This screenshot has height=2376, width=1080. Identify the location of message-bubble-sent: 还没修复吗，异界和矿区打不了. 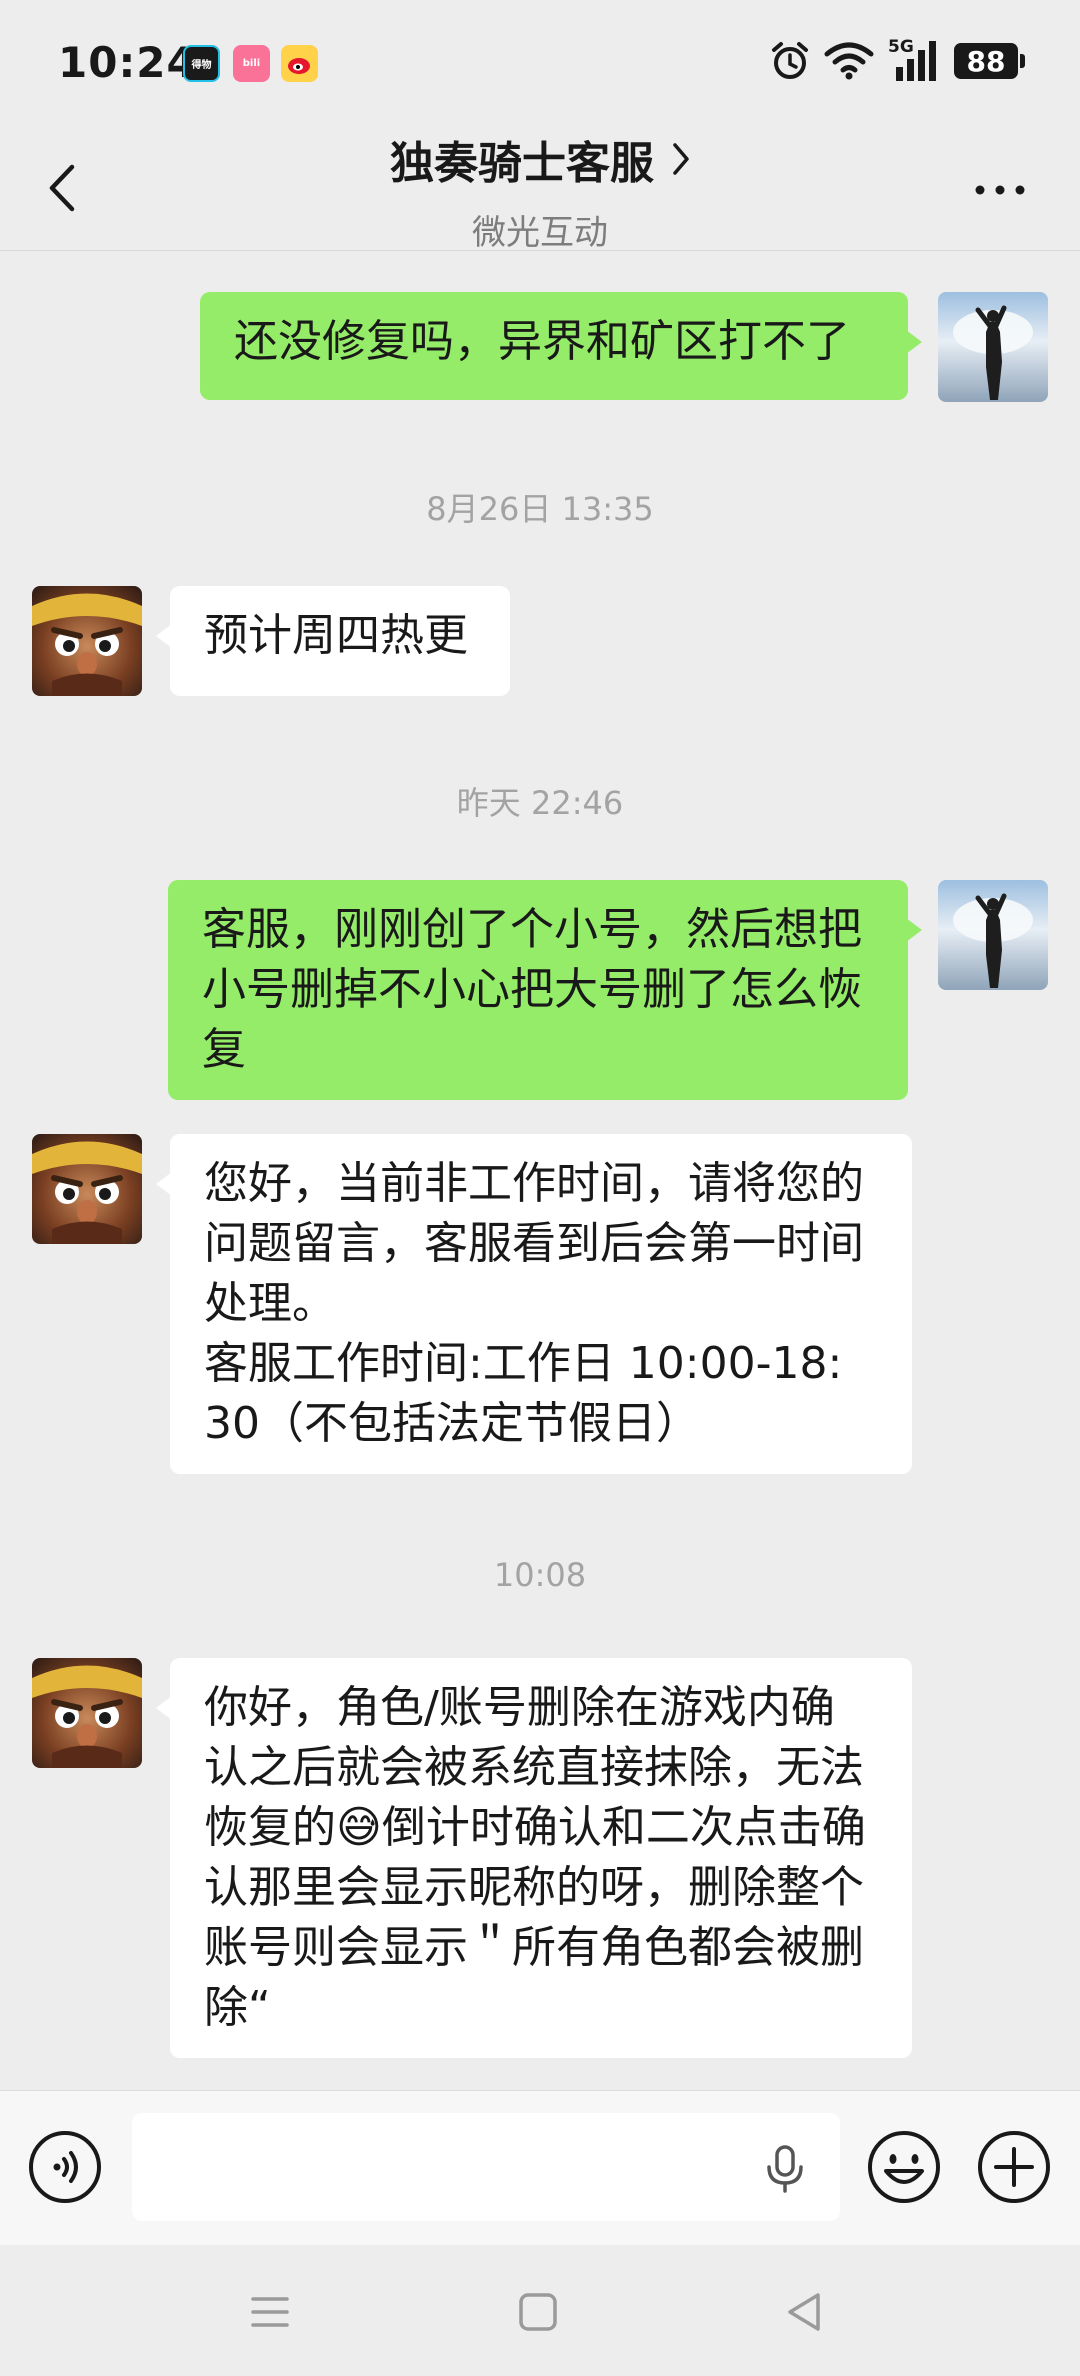
(561, 346).